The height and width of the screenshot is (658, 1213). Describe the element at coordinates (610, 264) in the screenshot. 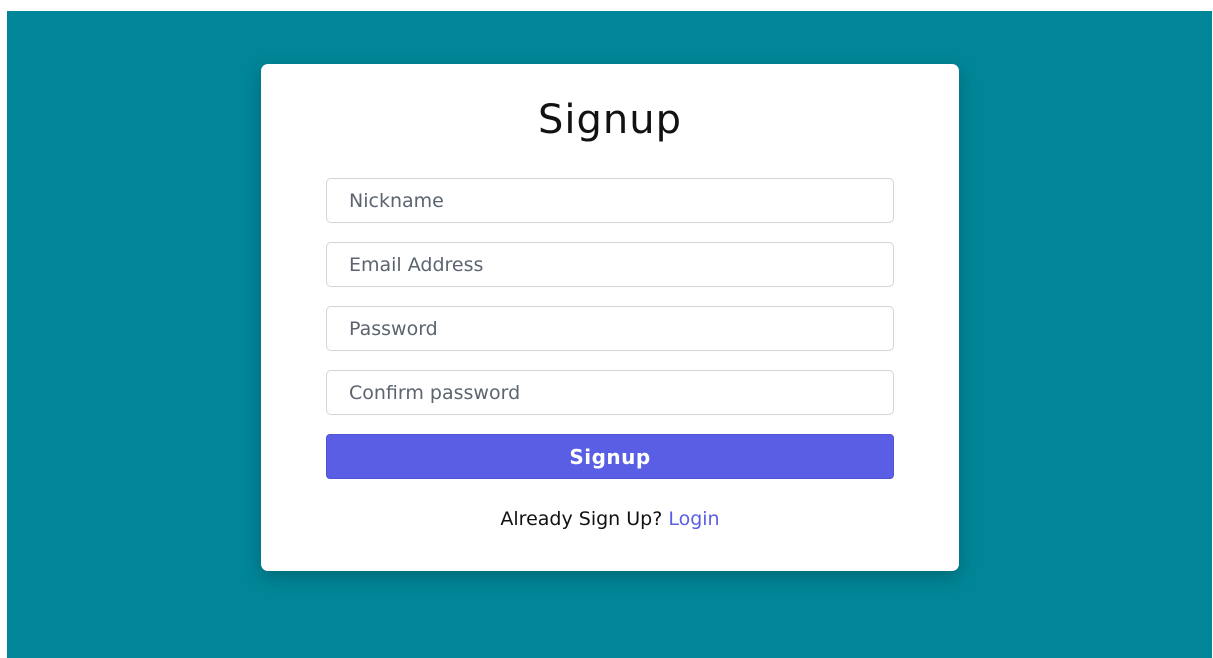

I see `email-input` at that location.